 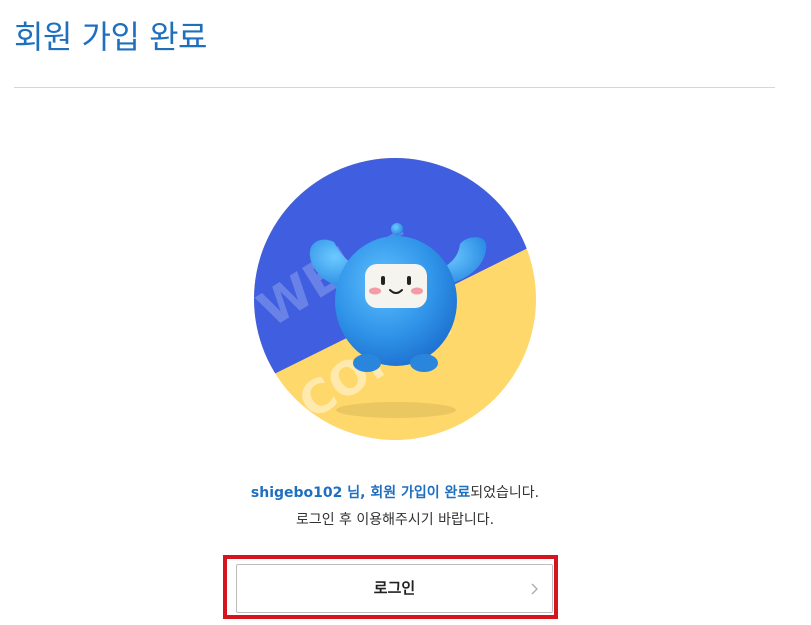 I want to click on message-line-1: shigebo102 님, 회원 가입이 완료되었습니다., so click(x=395, y=493).